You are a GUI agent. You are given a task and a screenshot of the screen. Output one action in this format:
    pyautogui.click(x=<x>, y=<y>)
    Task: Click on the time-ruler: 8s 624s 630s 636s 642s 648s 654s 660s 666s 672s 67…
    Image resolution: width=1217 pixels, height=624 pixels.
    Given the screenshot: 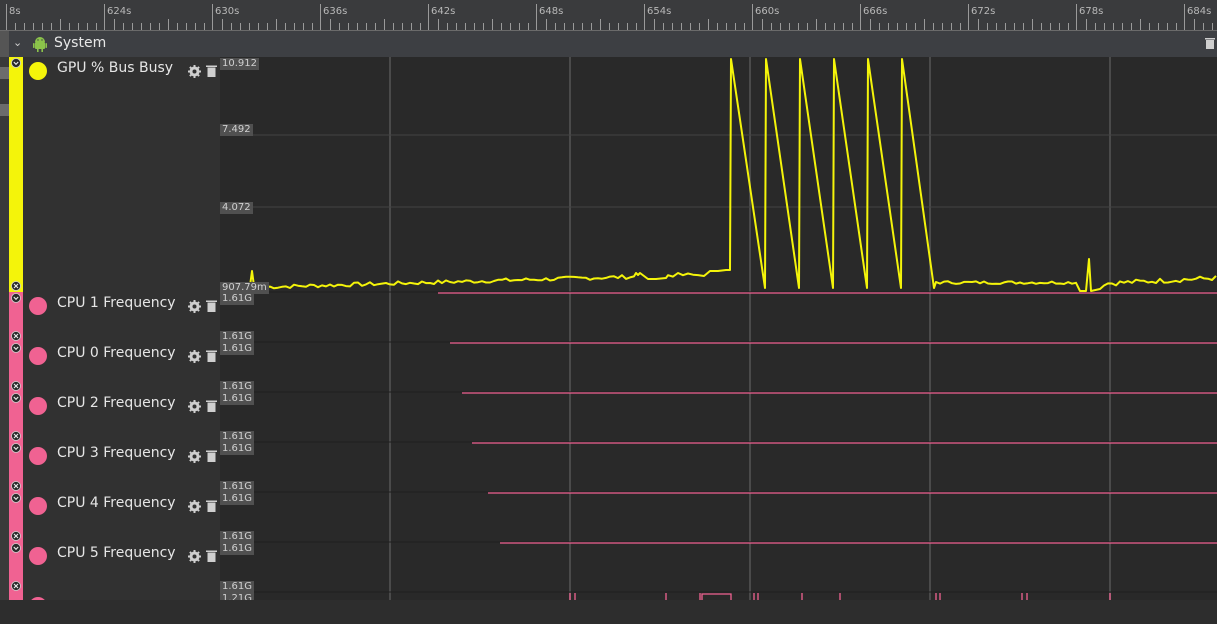 What is the action you would take?
    pyautogui.click(x=608, y=15)
    